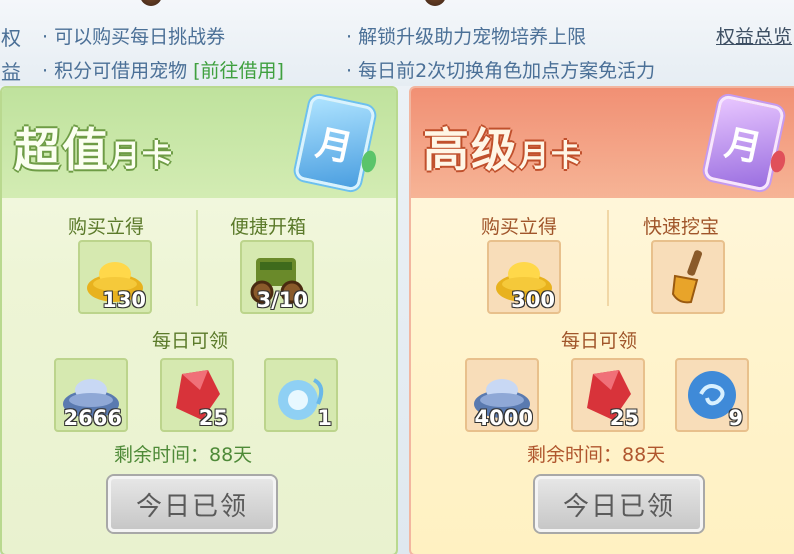  I want to click on quick-dig-label: 快速挖宝, so click(681, 227).